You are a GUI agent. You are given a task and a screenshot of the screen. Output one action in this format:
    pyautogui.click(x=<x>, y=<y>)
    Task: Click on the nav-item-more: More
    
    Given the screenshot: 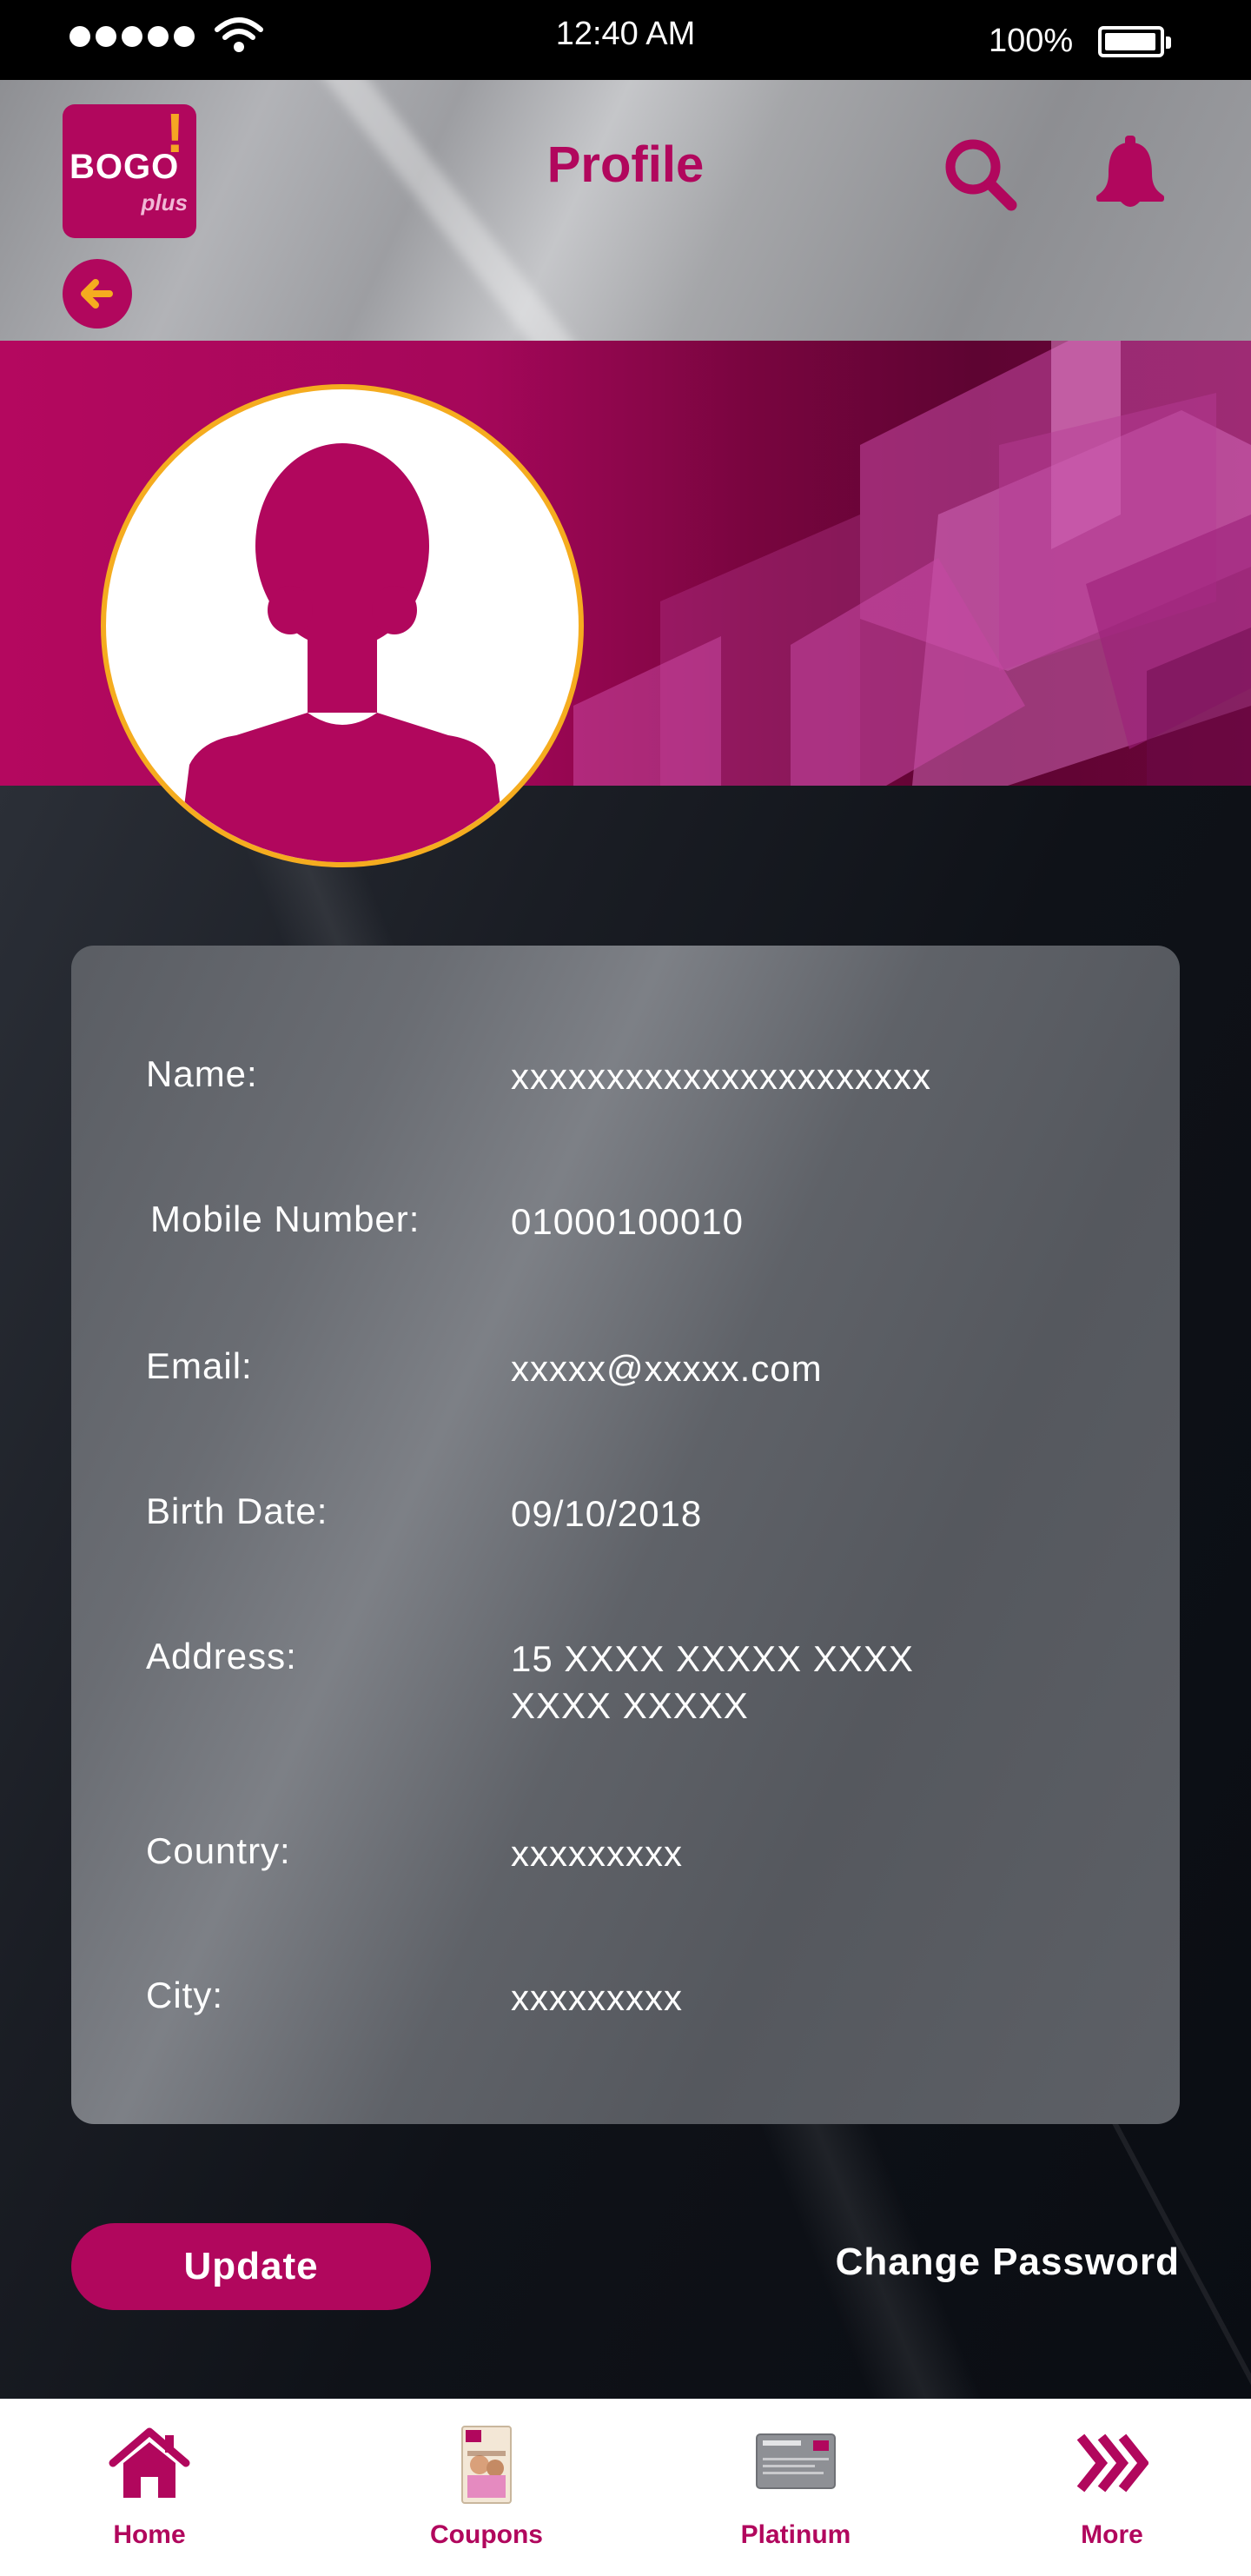 What is the action you would take?
    pyautogui.click(x=1112, y=2487)
    